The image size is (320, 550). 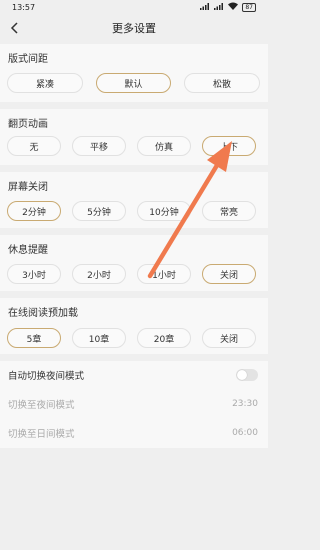 What do you see at coordinates (229, 211) in the screenshot?
I see `option-always-on: 常亮` at bounding box center [229, 211].